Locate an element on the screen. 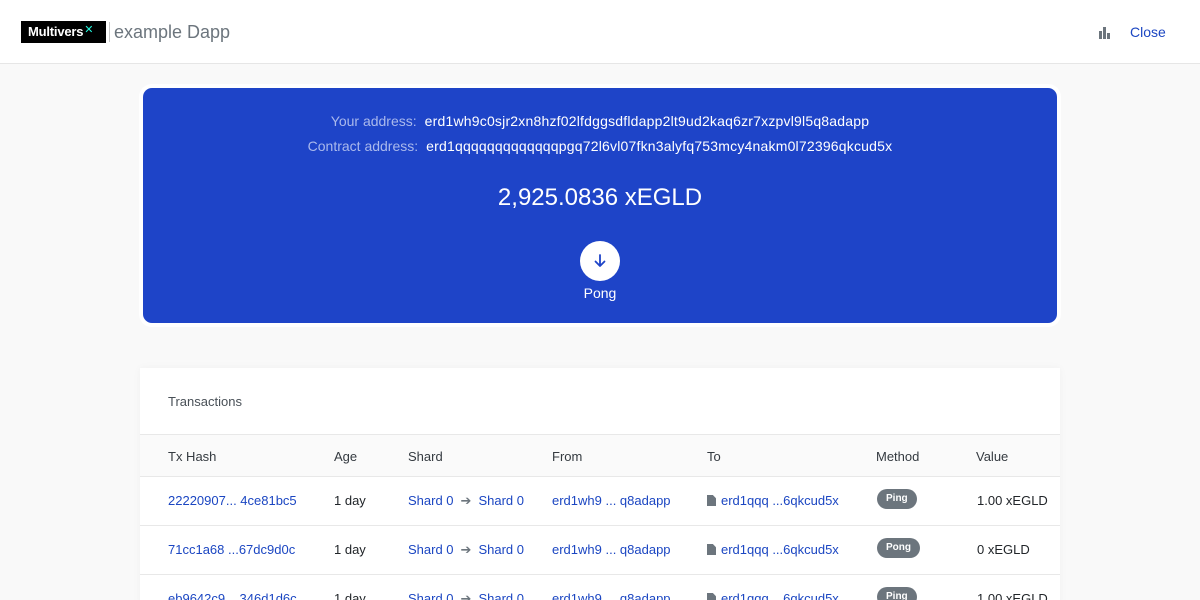 The height and width of the screenshot is (600, 1200). tx-hash-link: 22220907... 4ce81bc5 is located at coordinates (232, 501).